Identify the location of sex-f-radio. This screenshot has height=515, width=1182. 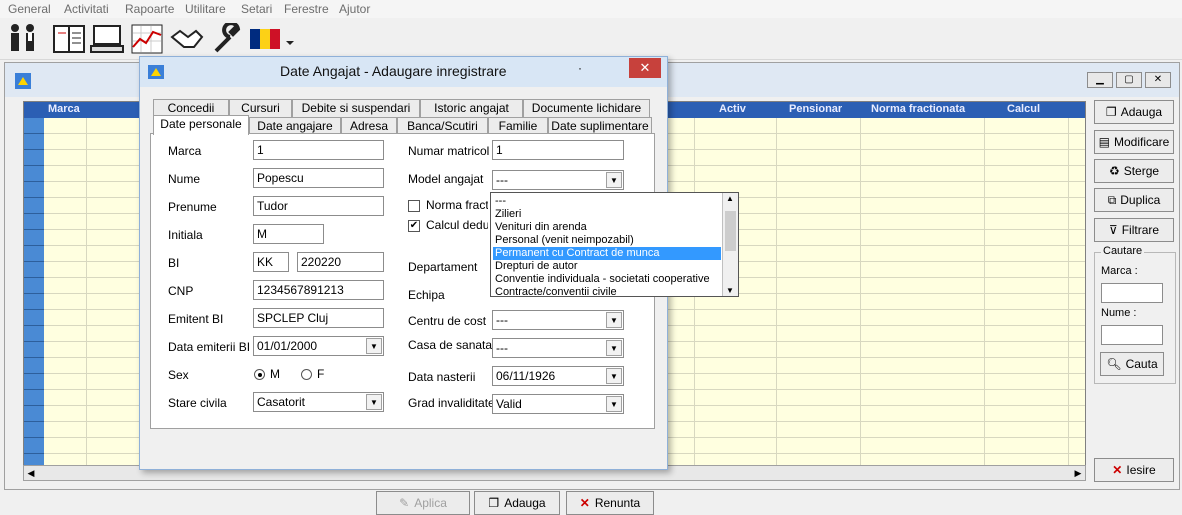
(306, 374).